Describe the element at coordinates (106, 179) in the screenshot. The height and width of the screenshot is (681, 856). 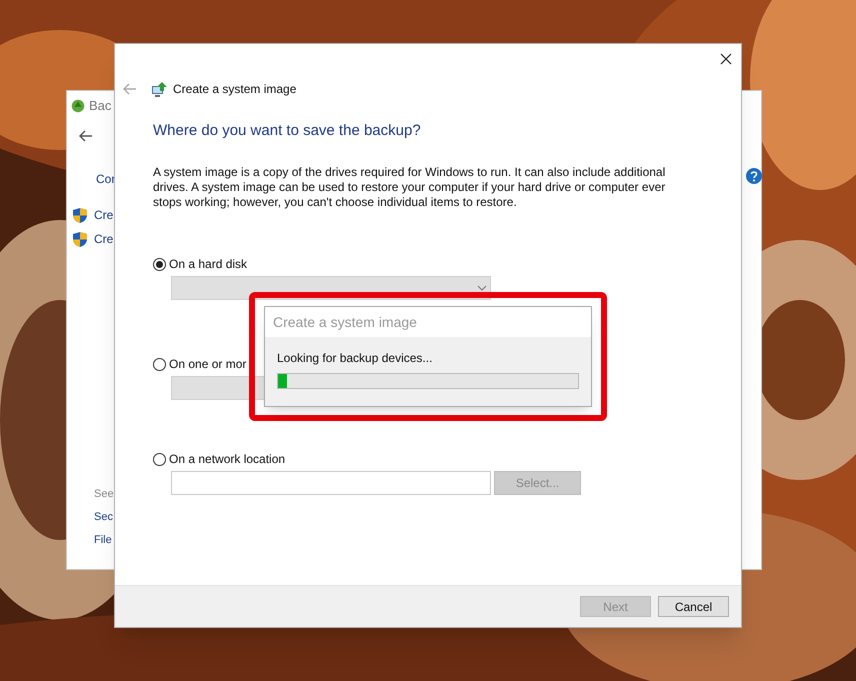
I see `sidebar-link: Cor` at that location.